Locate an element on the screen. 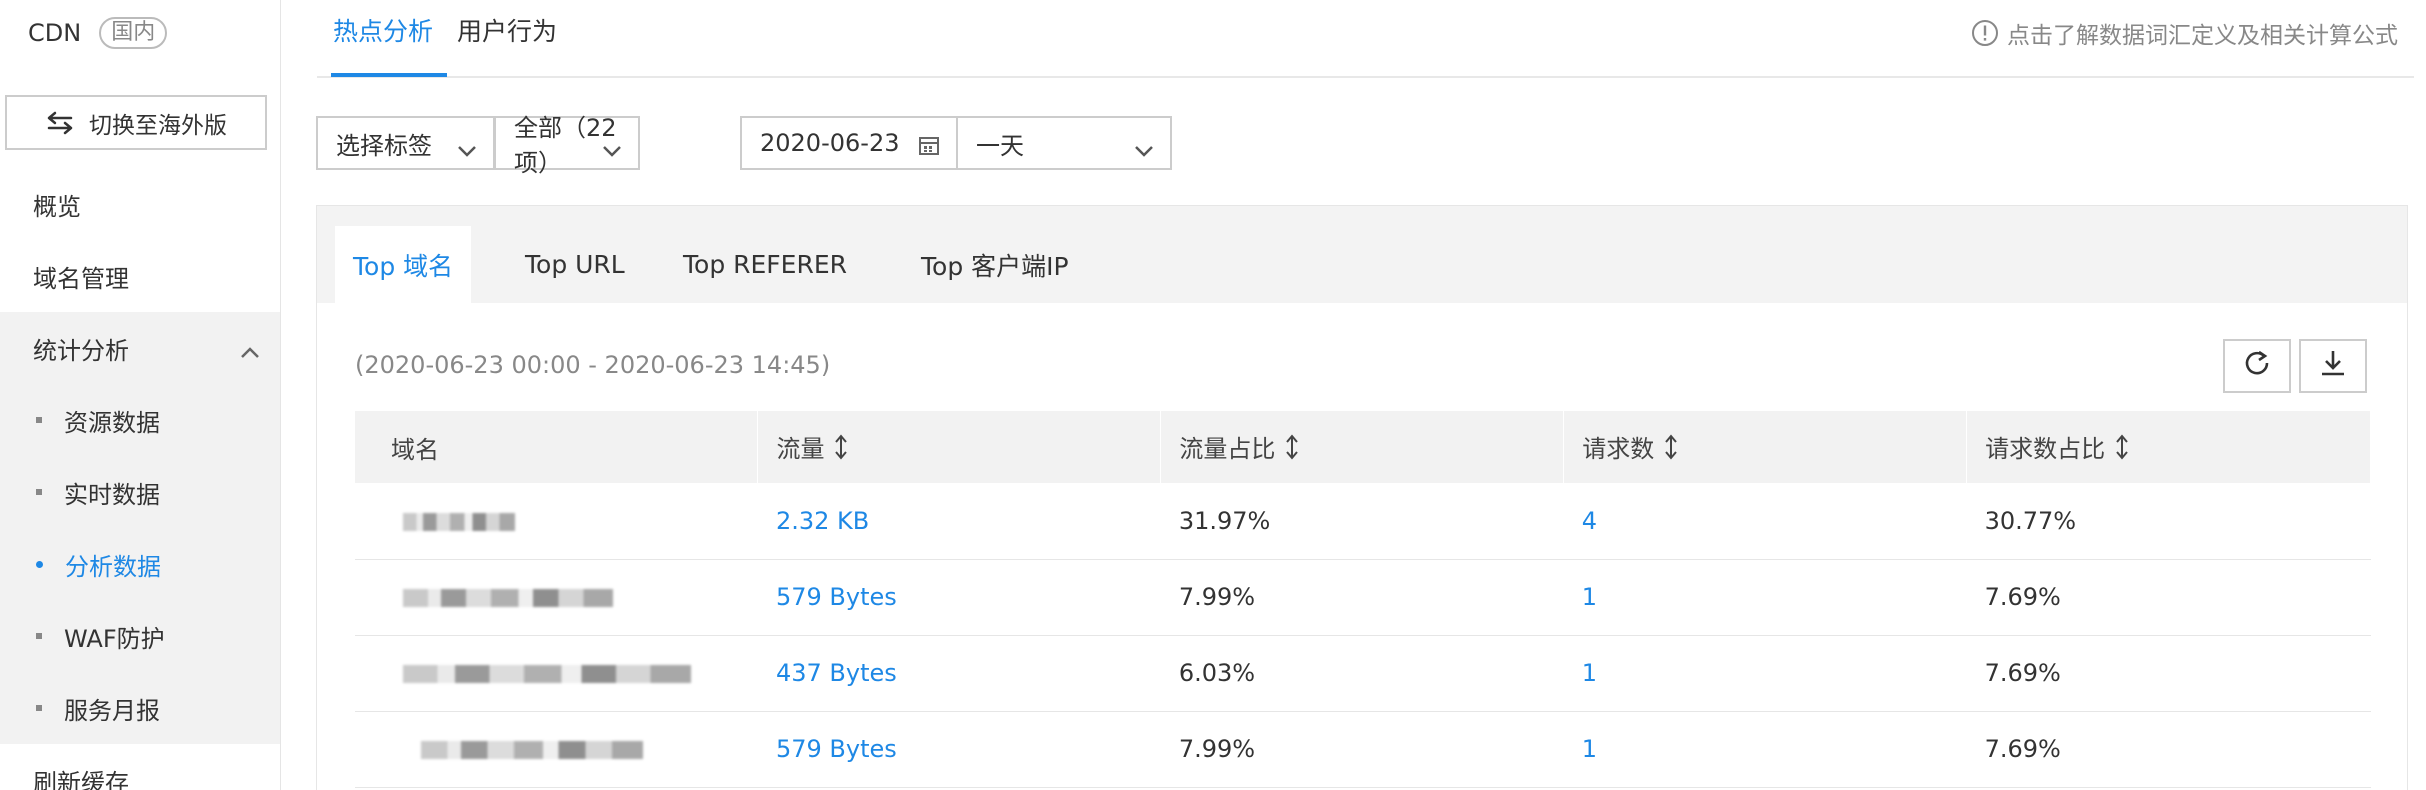  column-header-requests: 请求数 is located at coordinates (1765, 447).